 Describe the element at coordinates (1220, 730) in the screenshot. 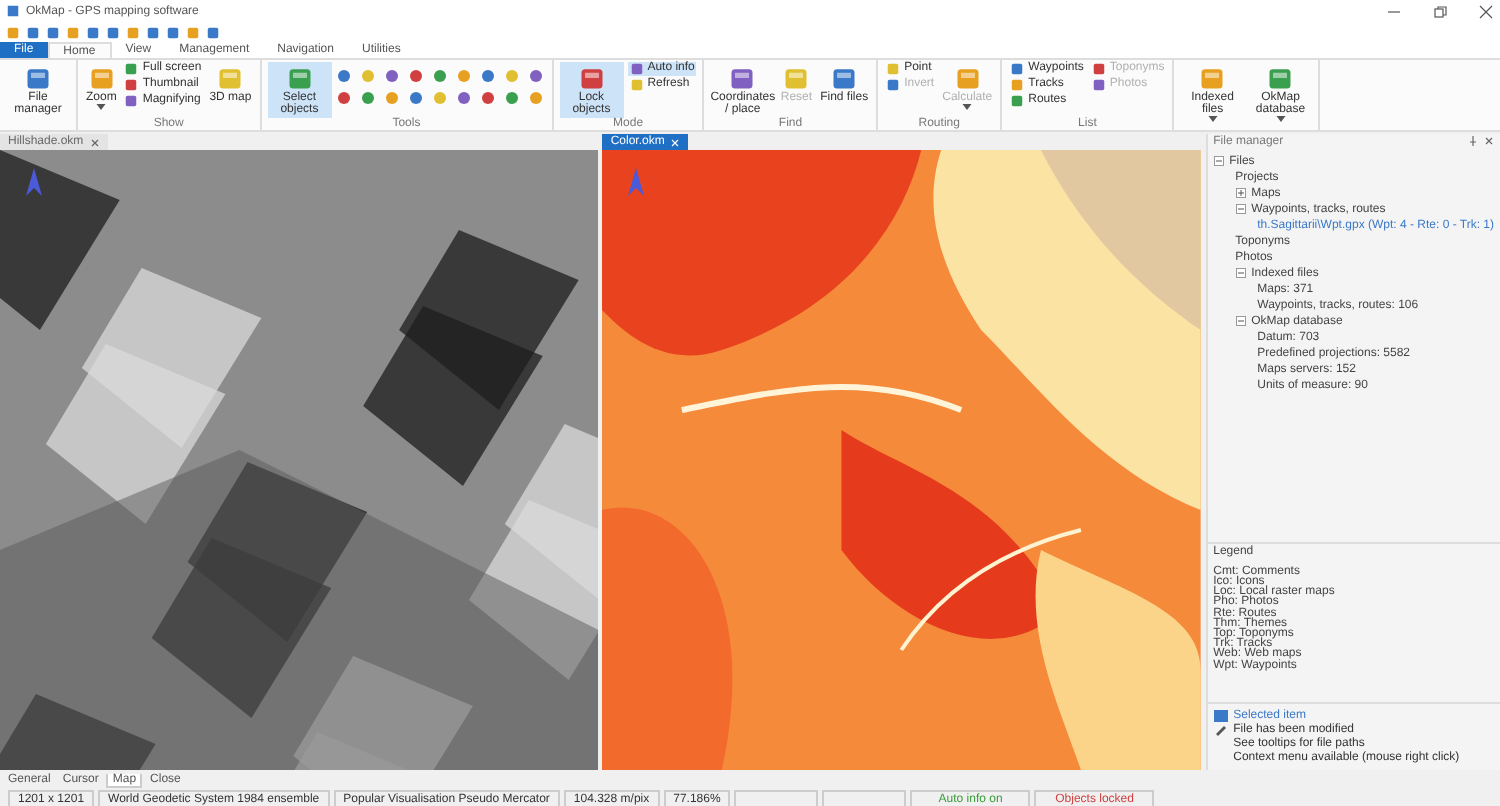

I see `pencil-icon` at that location.